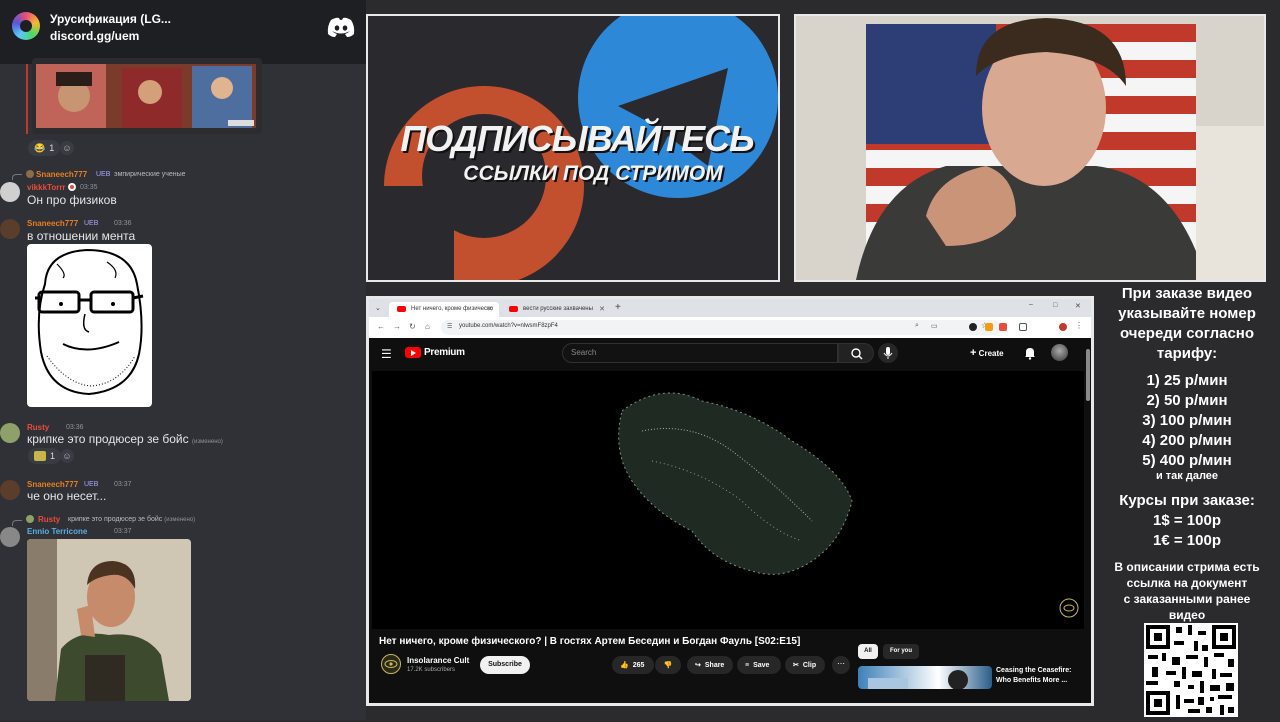 This screenshot has height=722, width=1280. I want to click on username: vikkkTorrr, so click(46, 187).